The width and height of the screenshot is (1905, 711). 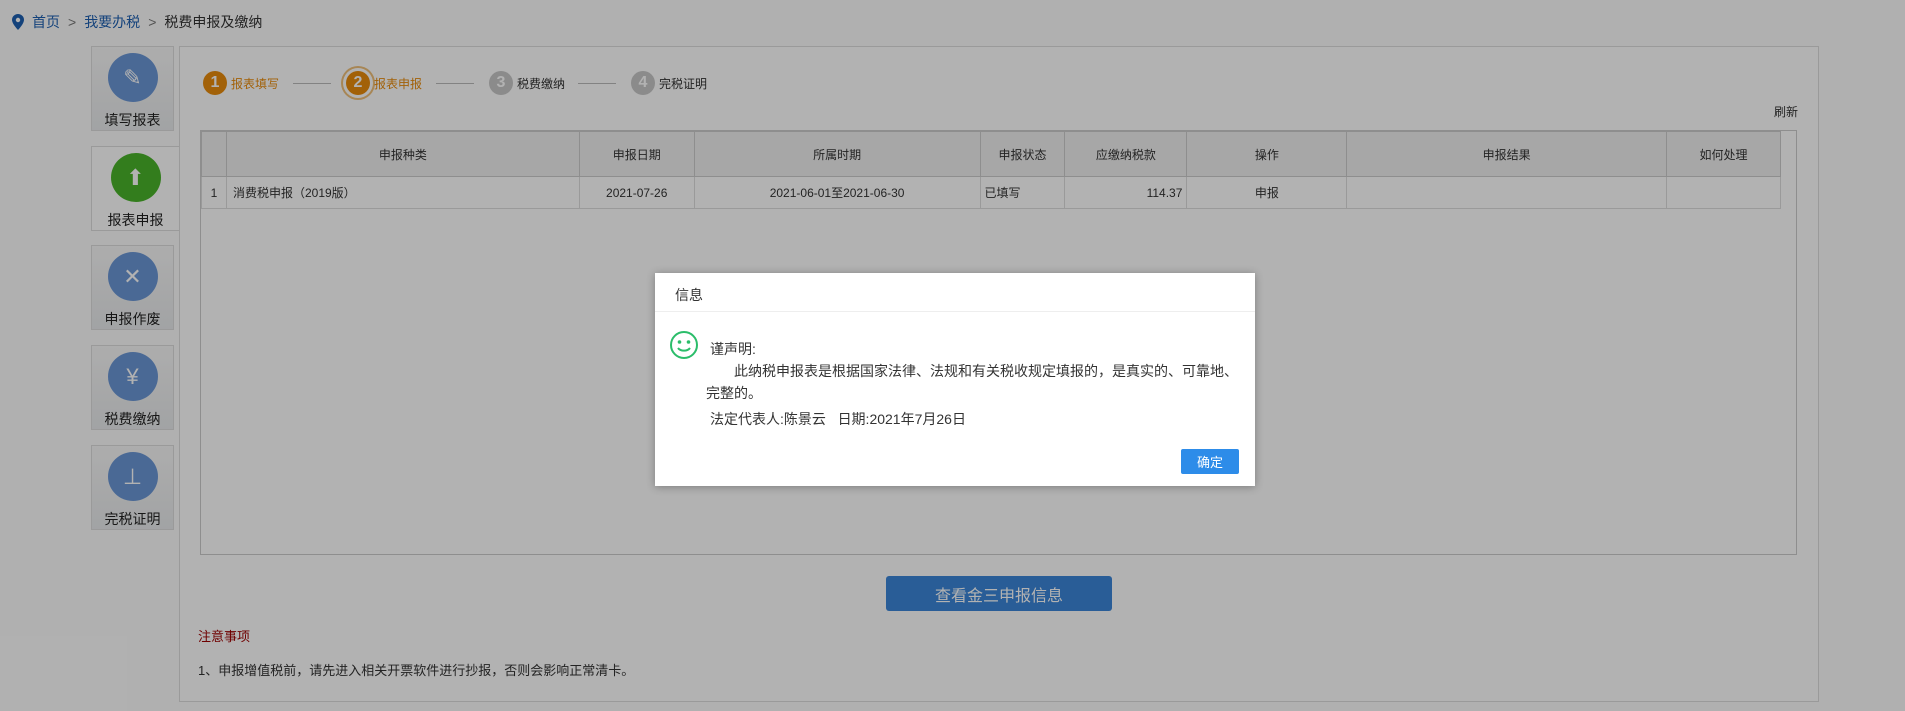 What do you see at coordinates (972, 382) in the screenshot?
I see `dialog-body: 此纳税申报表是根据国家法律、法规和有关税收规定填报的，是真实的、可靠地、完整的。` at bounding box center [972, 382].